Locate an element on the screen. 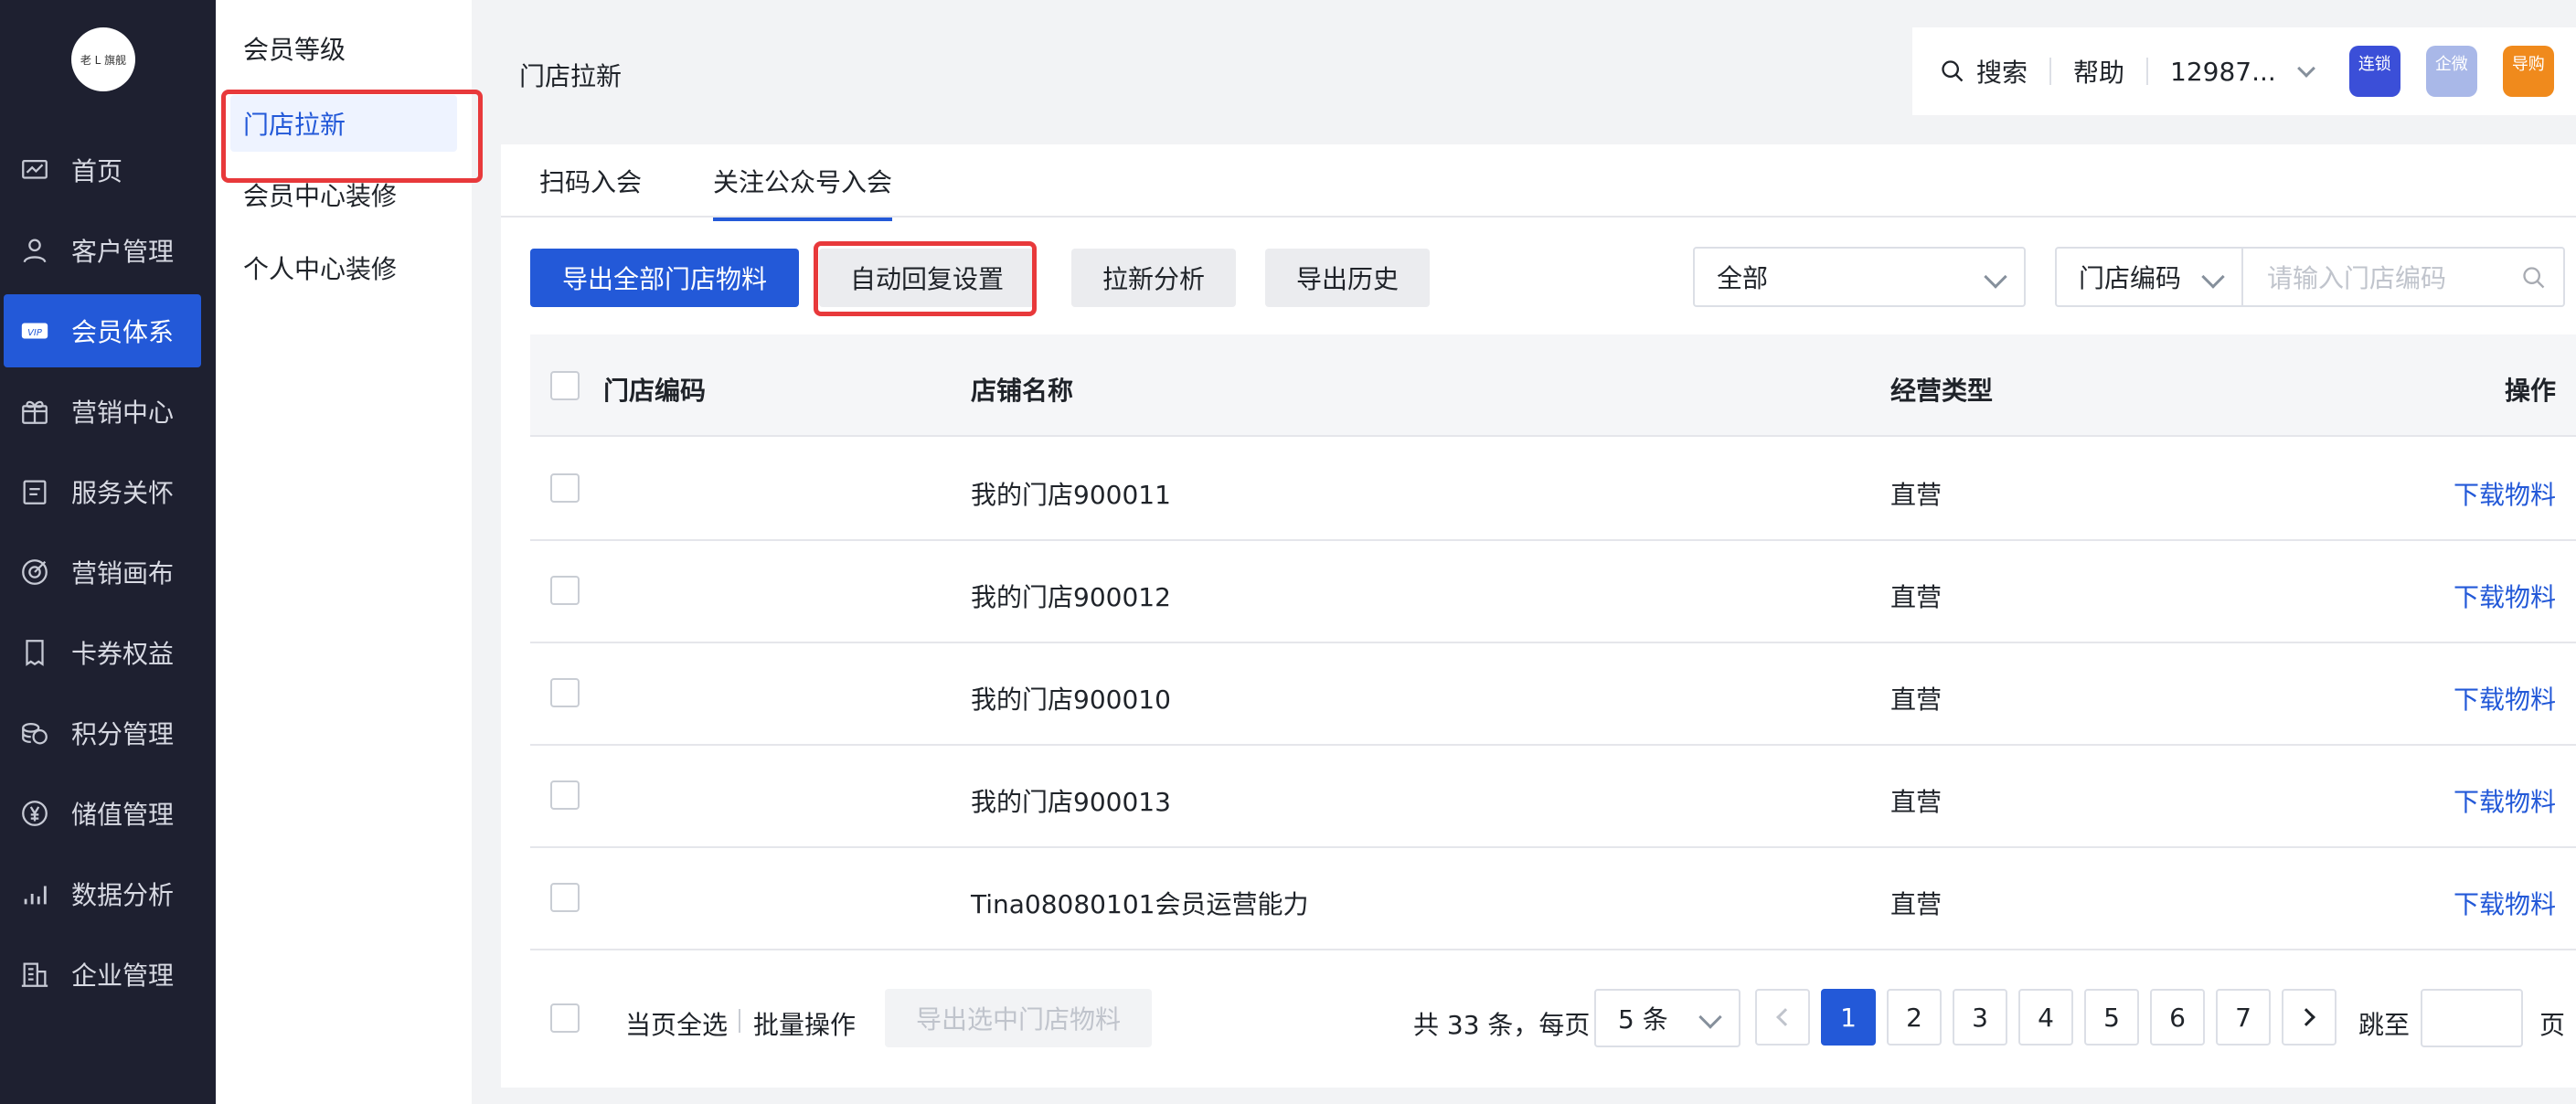 This screenshot has width=2576, height=1104. nav-label: 积分管理 is located at coordinates (123, 734).